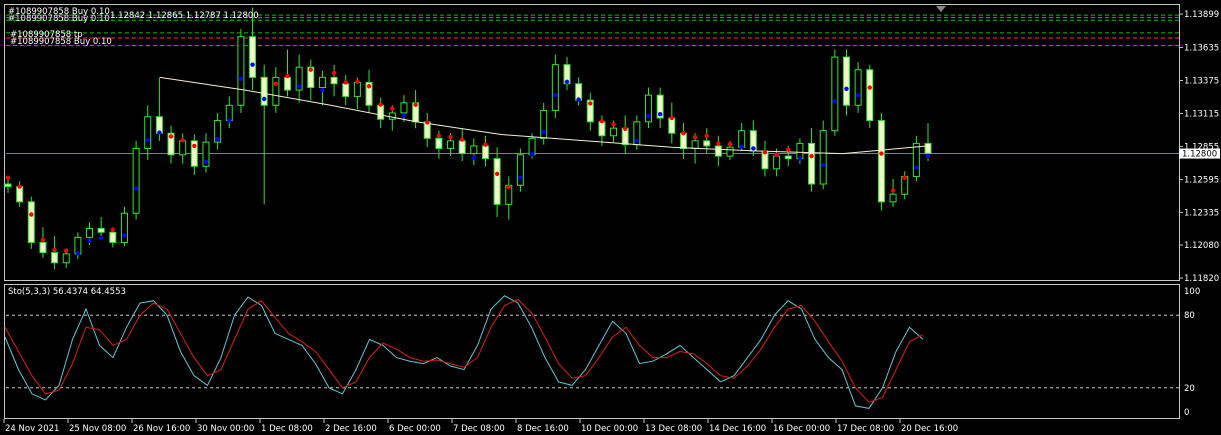 This screenshot has height=435, width=1221. What do you see at coordinates (225, 429) in the screenshot?
I see `time-axis-label: 30 Nov 00:00` at bounding box center [225, 429].